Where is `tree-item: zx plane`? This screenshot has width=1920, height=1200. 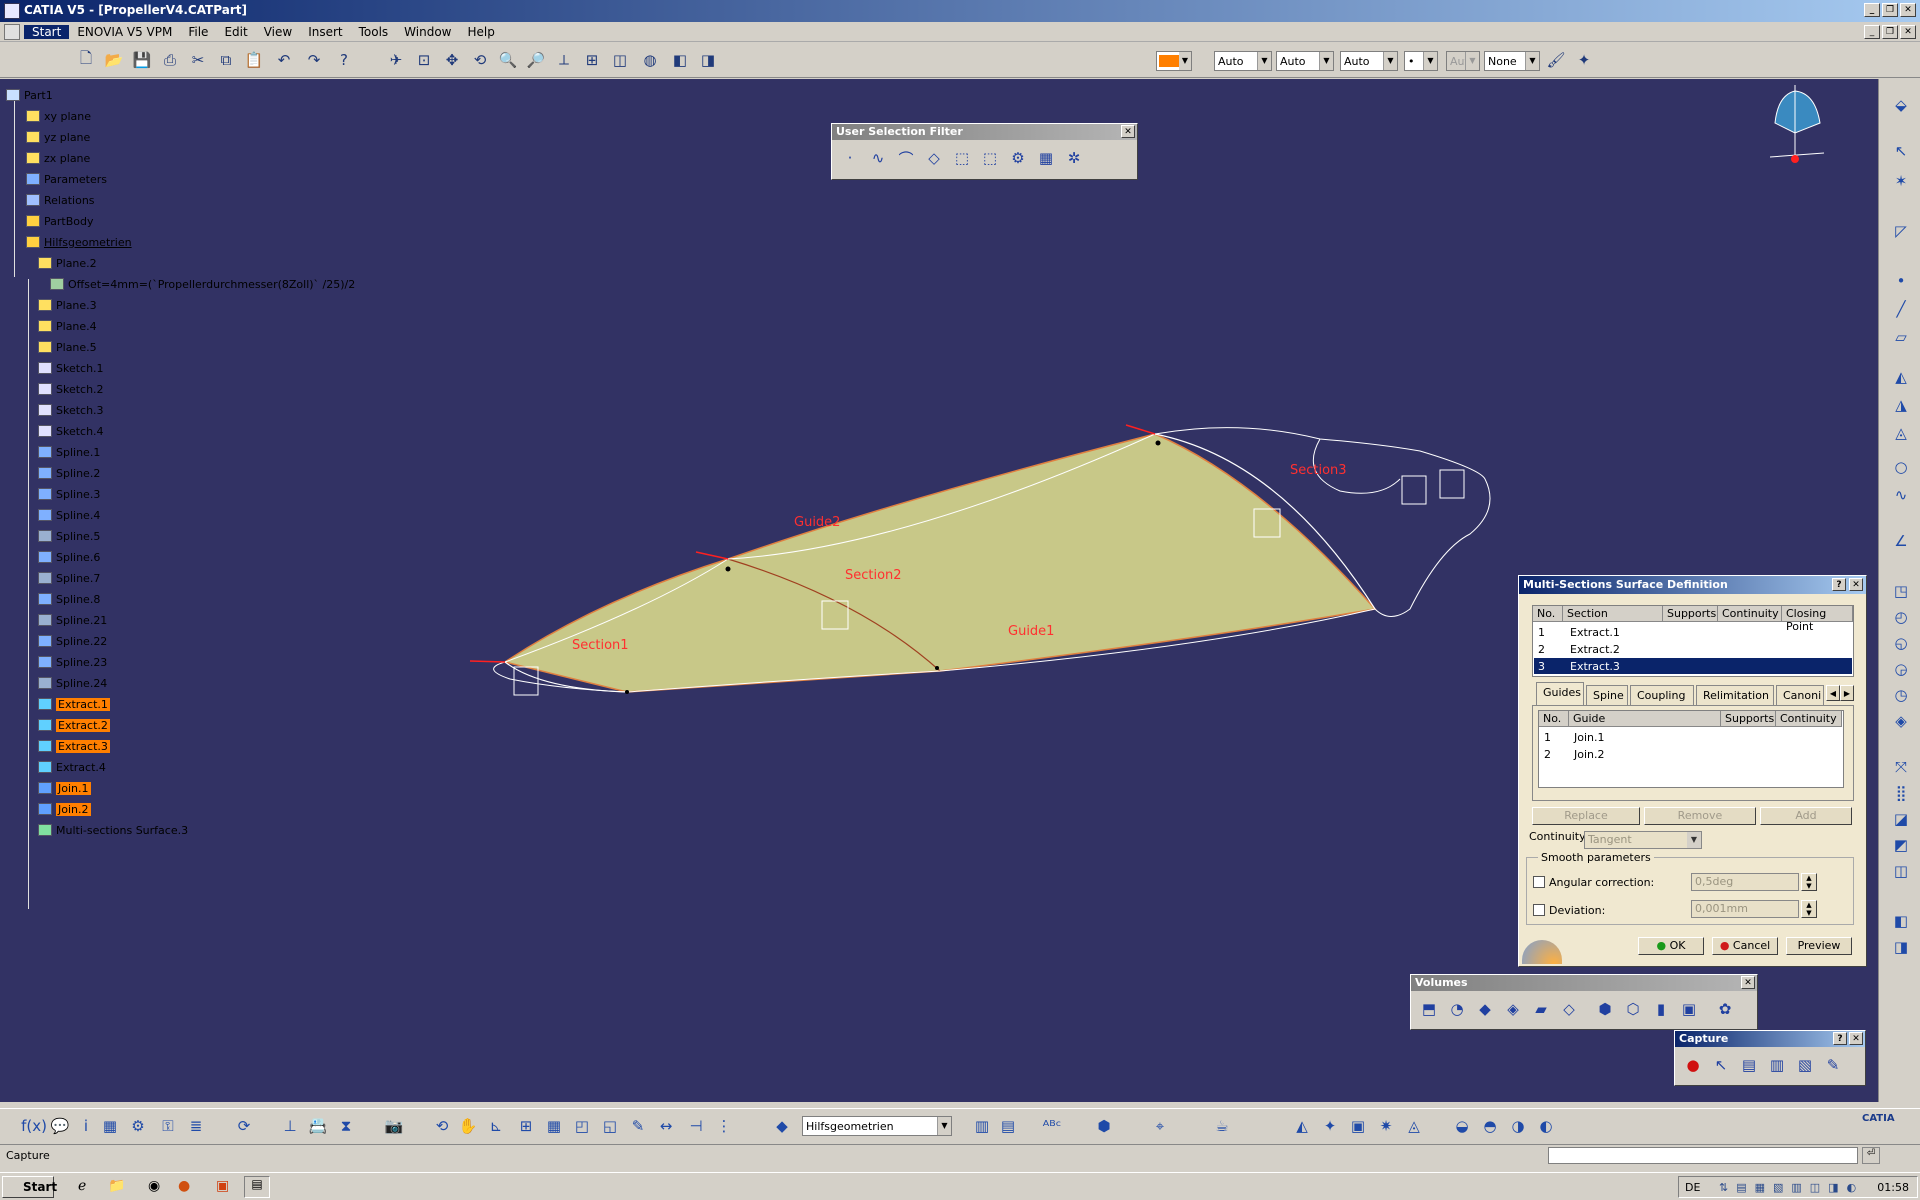 tree-item: zx plane is located at coordinates (58, 158).